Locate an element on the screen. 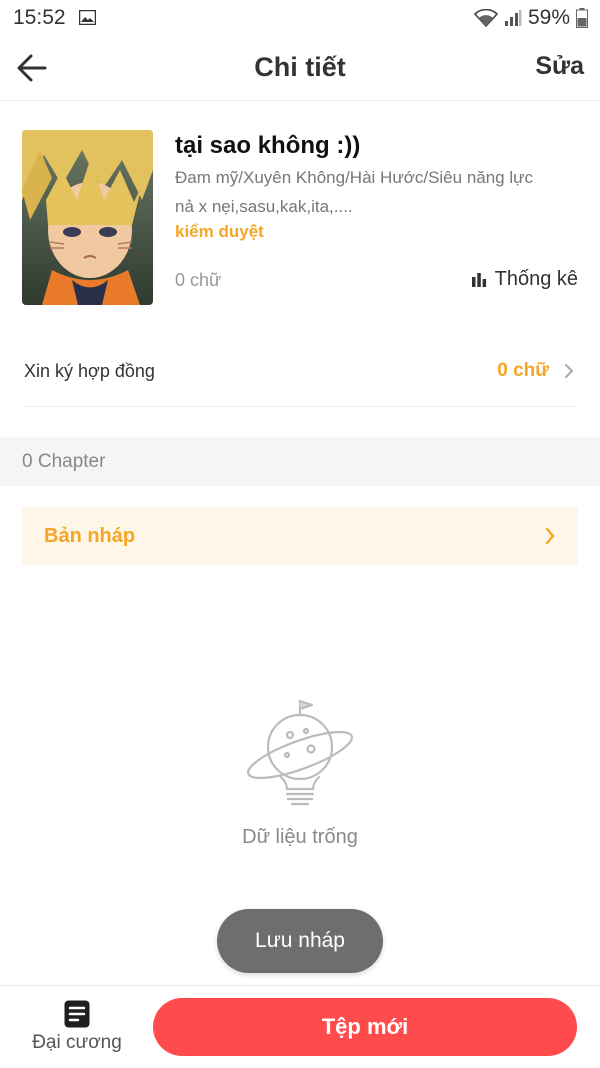 The height and width of the screenshot is (1068, 600). outline-button: Đại cương is located at coordinates (77, 1027).